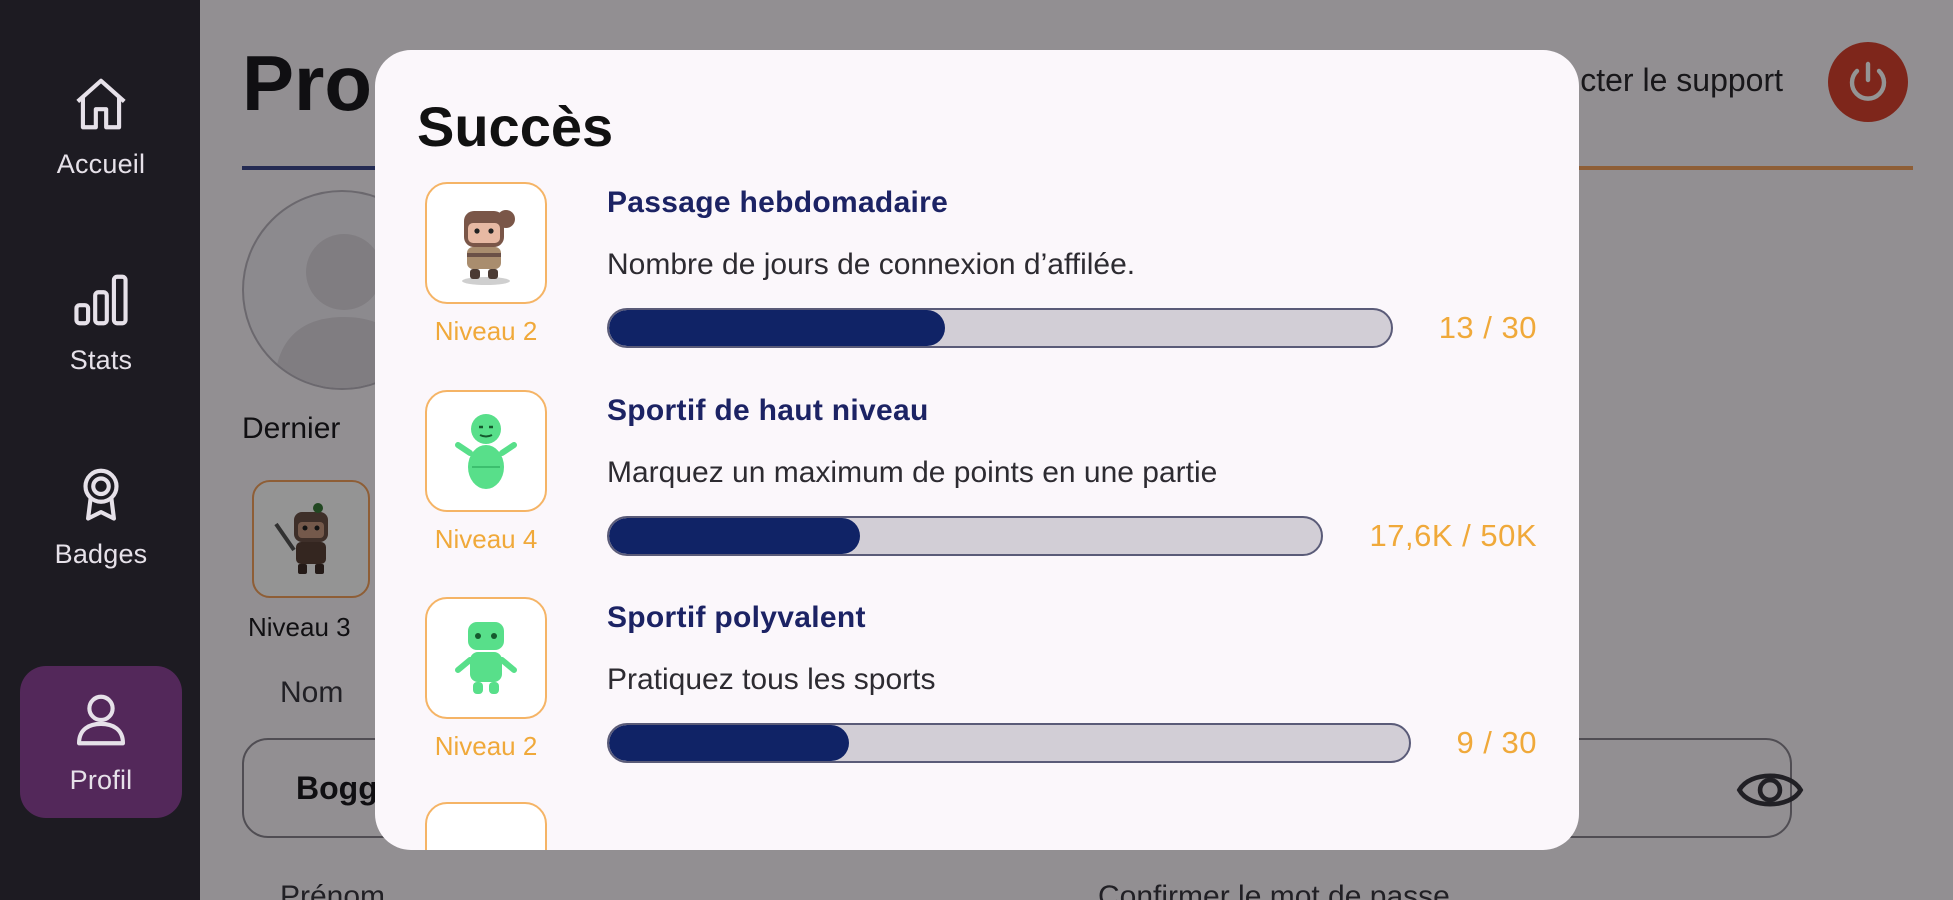 This screenshot has width=1953, height=900. What do you see at coordinates (515, 126) in the screenshot?
I see `dialog-title: Succès` at bounding box center [515, 126].